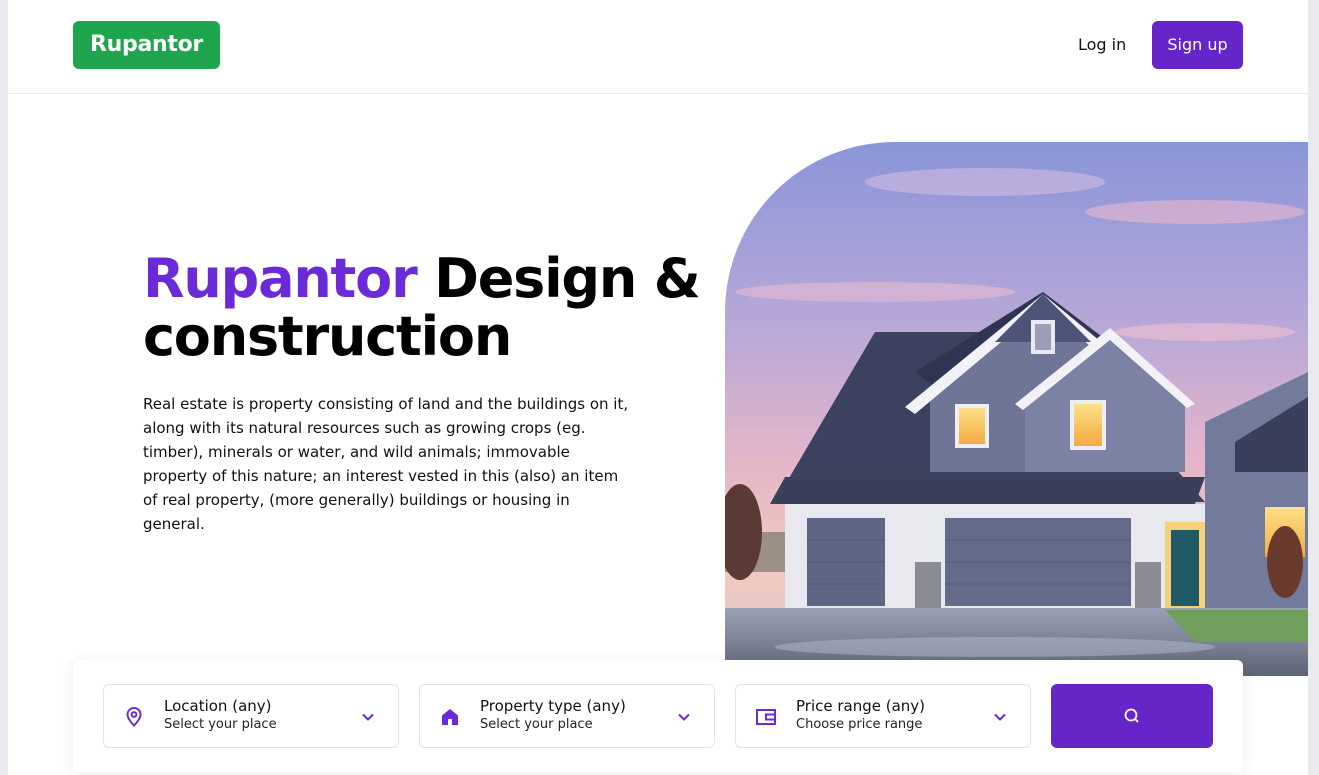  What do you see at coordinates (658, 47) in the screenshot?
I see `site-header: Rupantor Log in Sign up` at bounding box center [658, 47].